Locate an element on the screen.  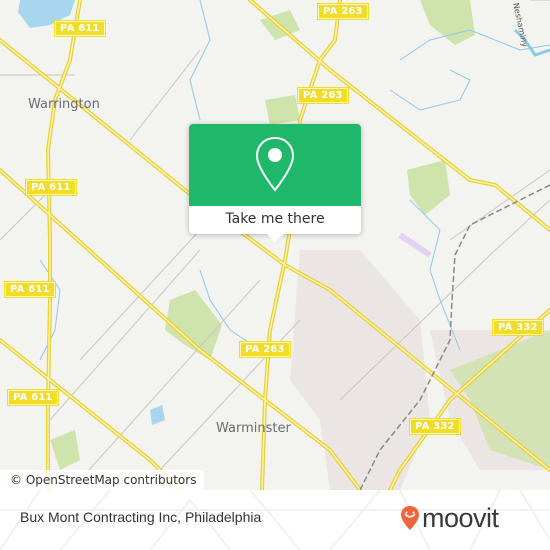
place-label-warminster: Warminster is located at coordinates (253, 428).